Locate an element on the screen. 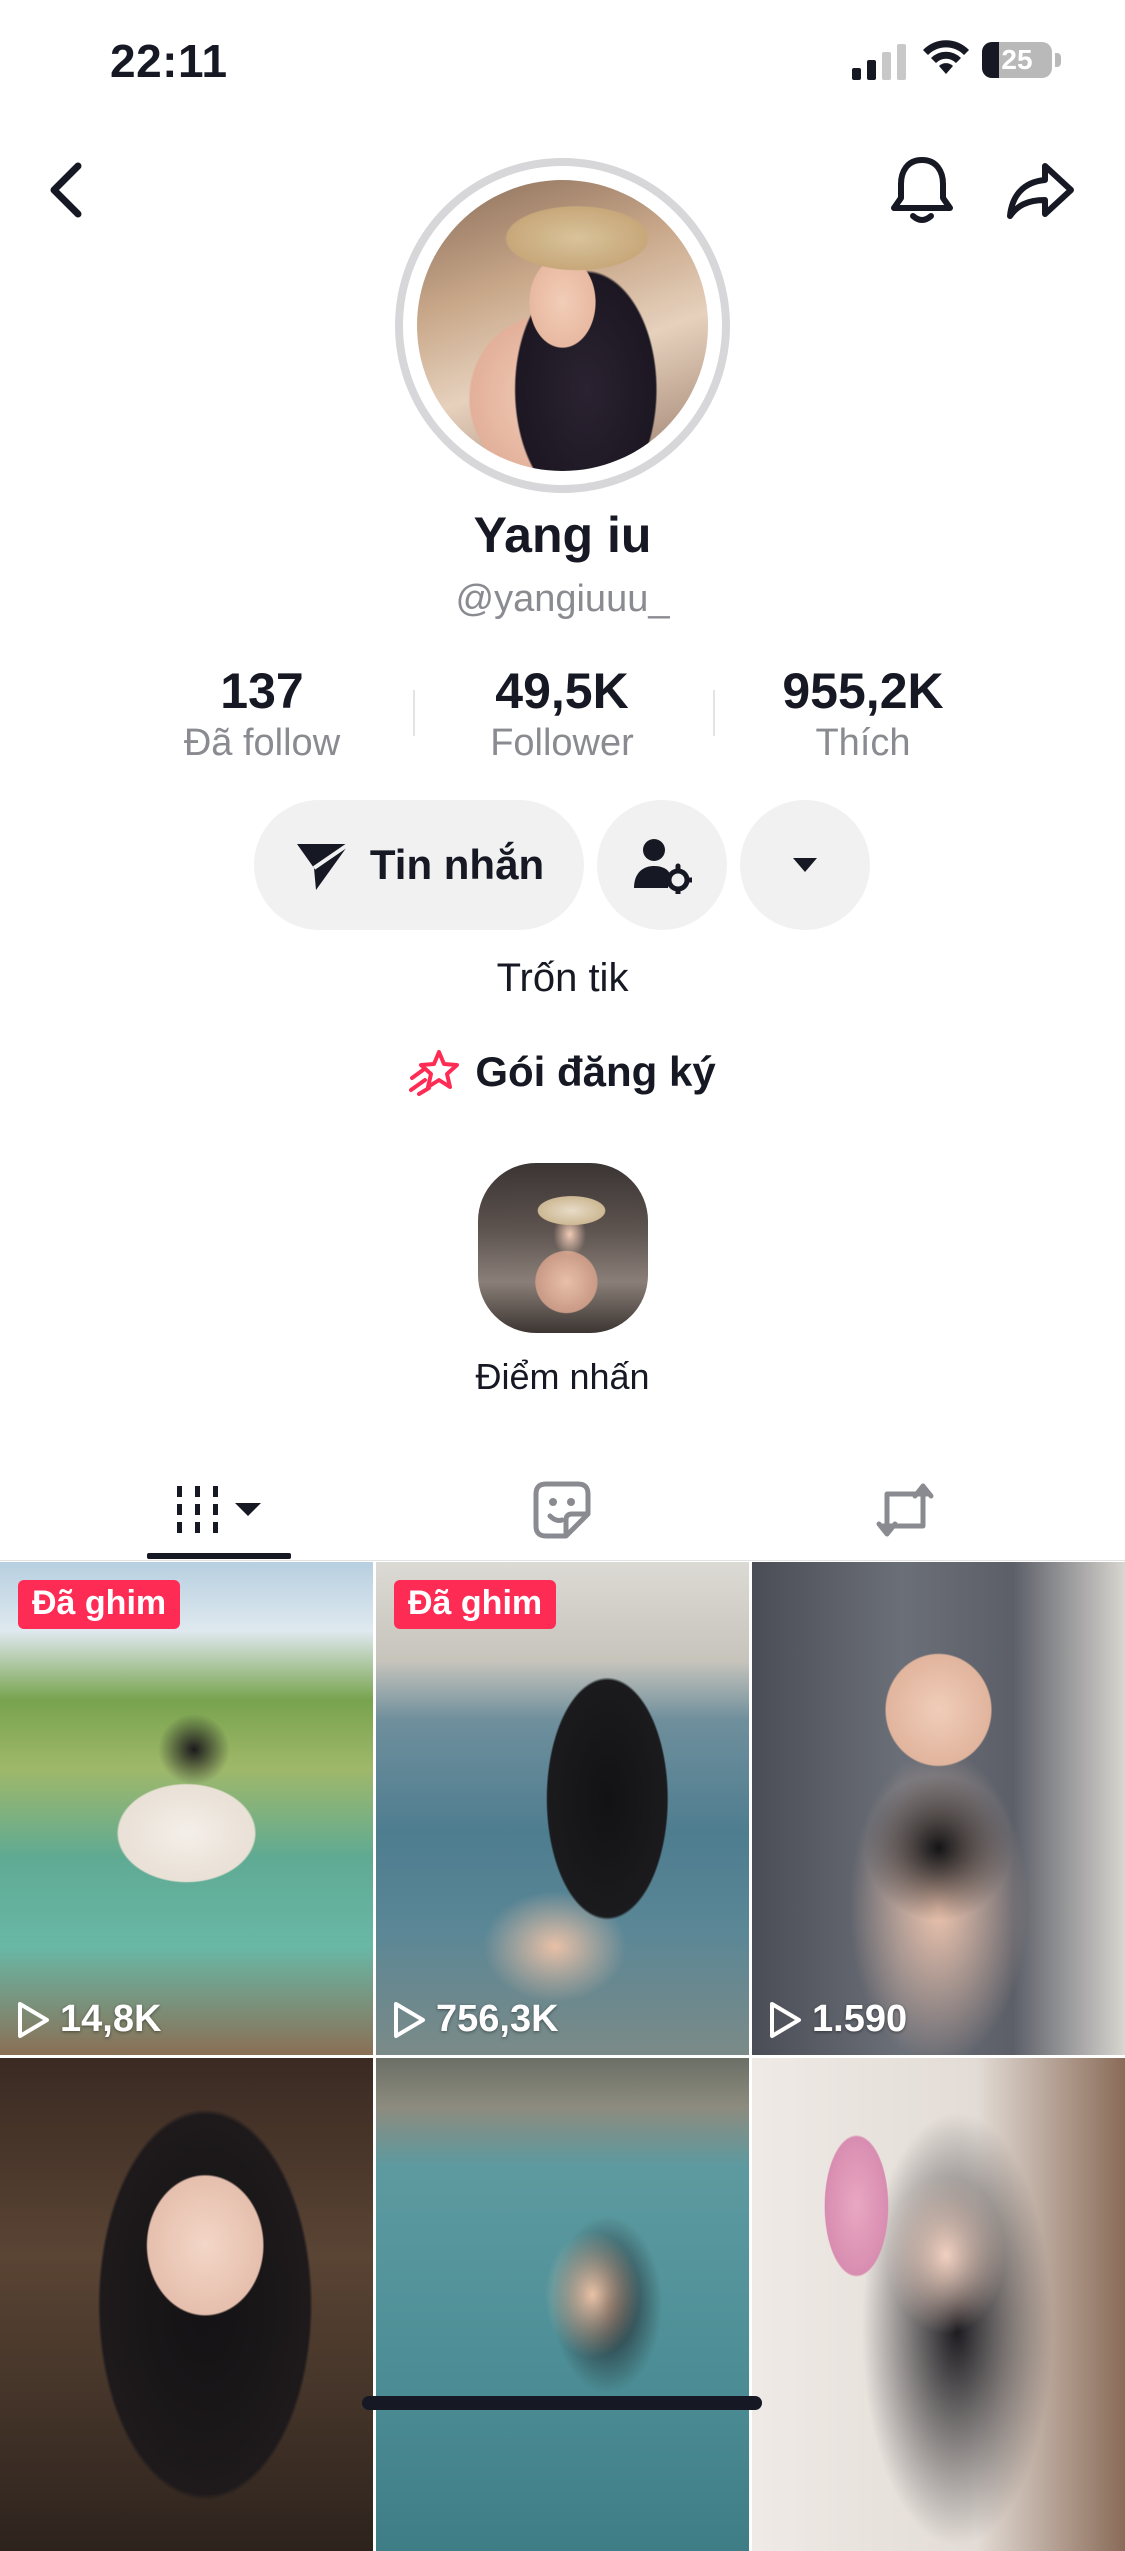 The width and height of the screenshot is (1125, 2551). stat-likes: 955,2K Thích is located at coordinates (863, 713).